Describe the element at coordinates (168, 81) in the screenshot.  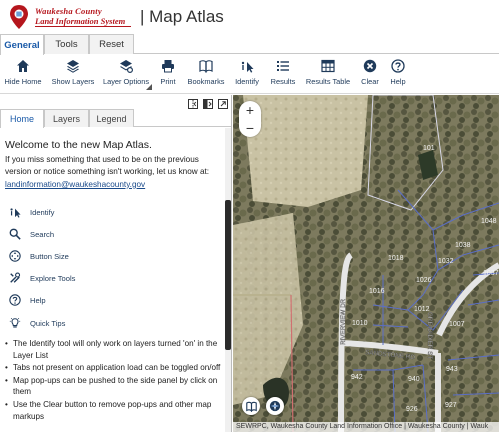
I see `print-label: Print` at that location.